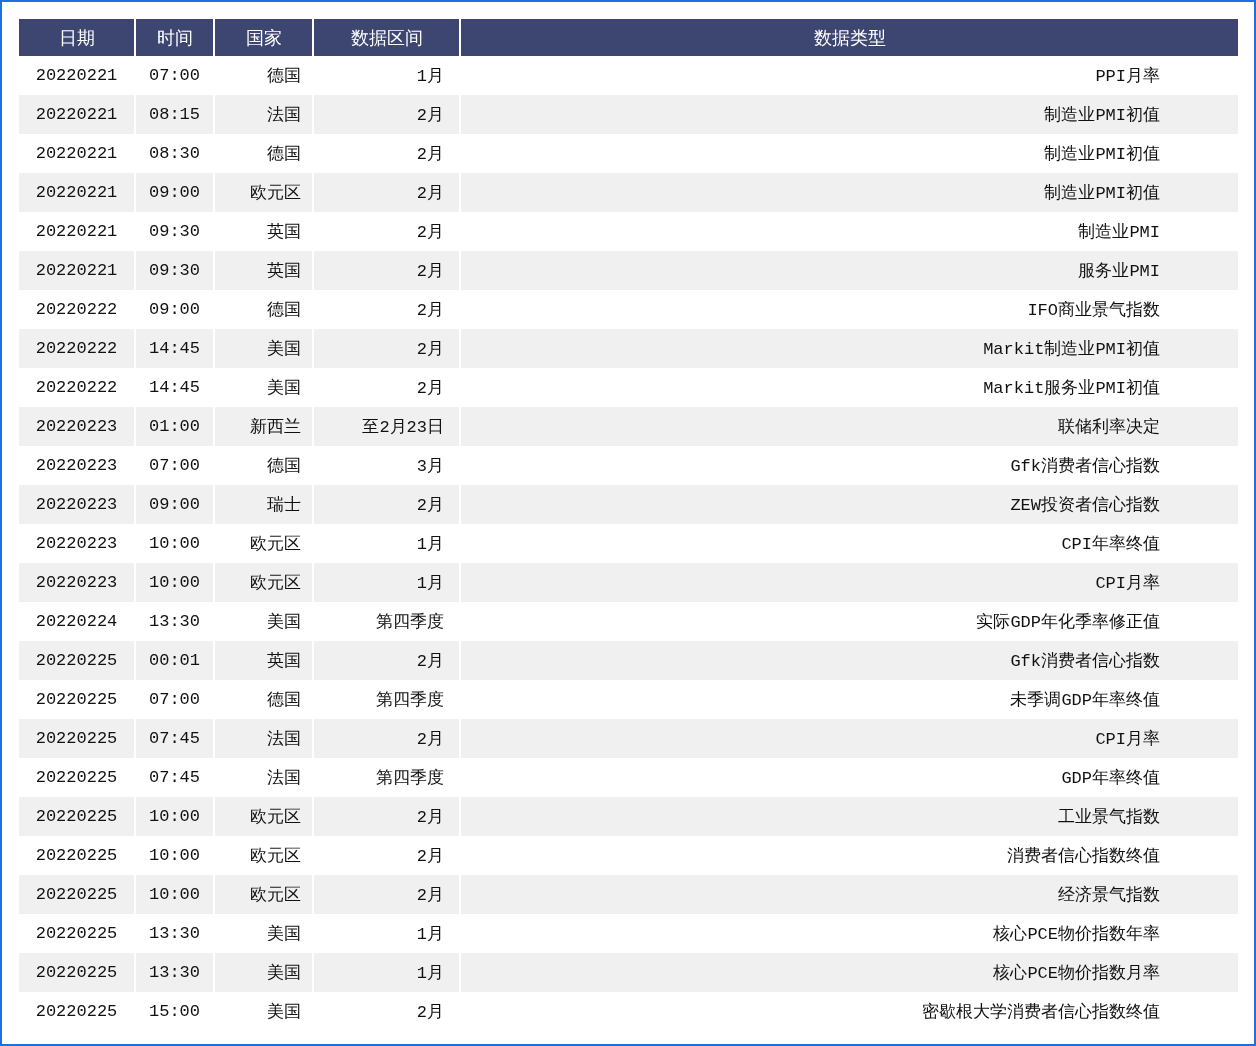 The height and width of the screenshot is (1046, 1256). What do you see at coordinates (849, 504) in the screenshot?
I see `table-cell: ZEW投资者信心指数` at bounding box center [849, 504].